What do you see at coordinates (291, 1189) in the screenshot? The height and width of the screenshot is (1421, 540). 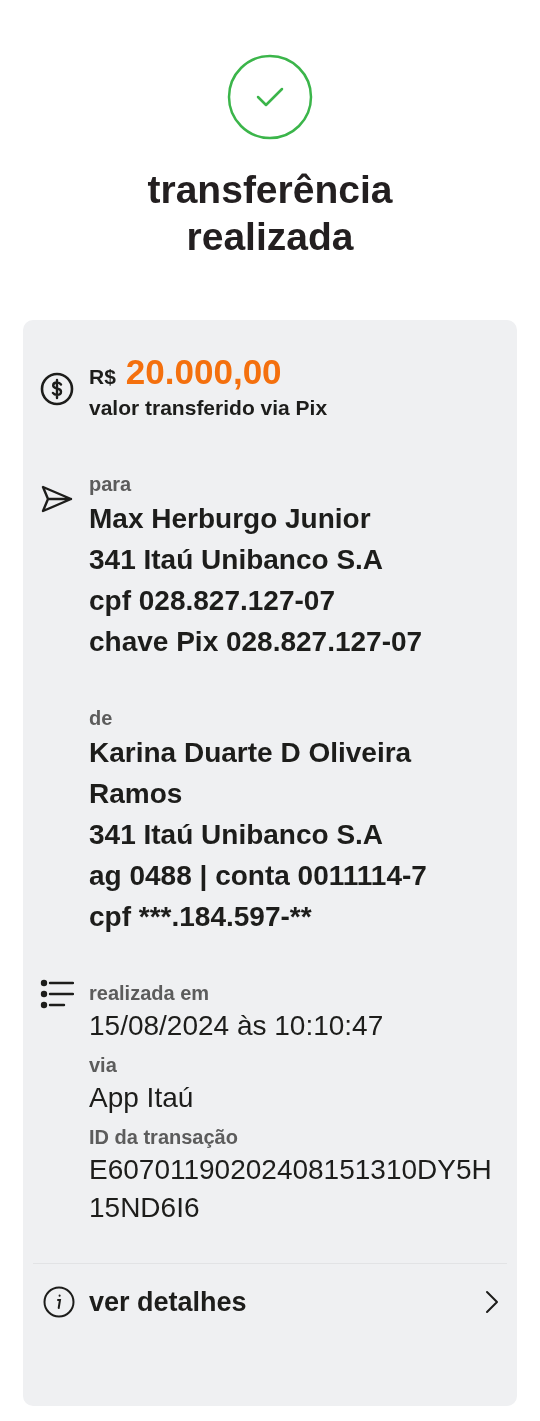 I see `detail-value: E60701190202408151310DY5H15ND6I6` at bounding box center [291, 1189].